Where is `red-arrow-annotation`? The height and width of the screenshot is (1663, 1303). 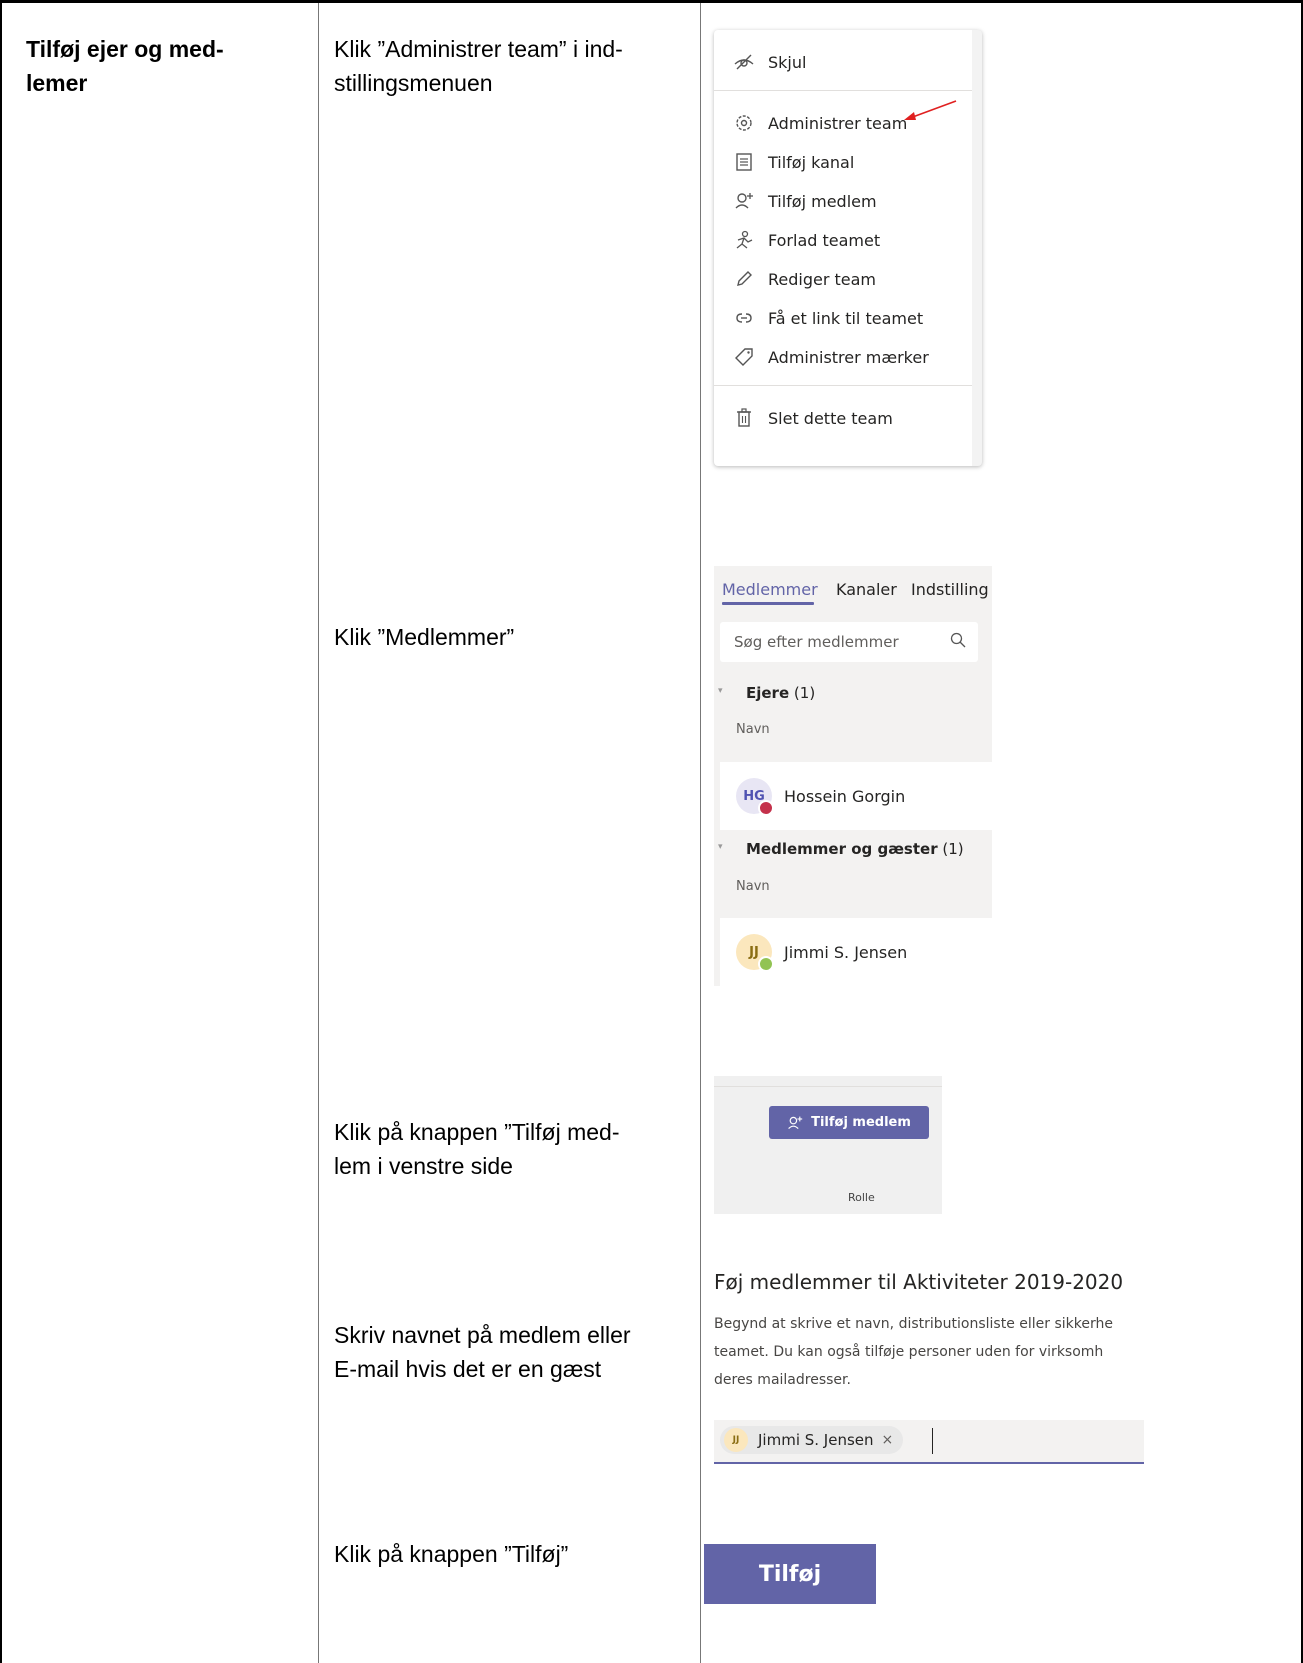 red-arrow-annotation is located at coordinates (930, 110).